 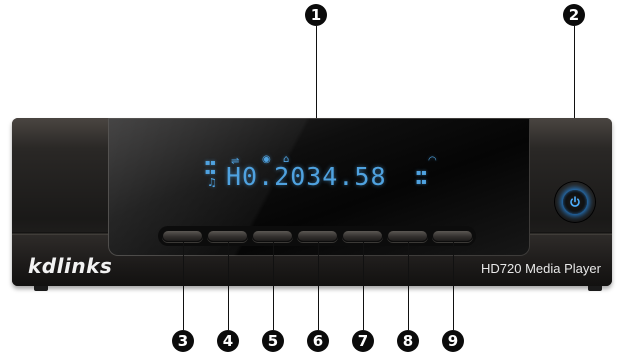 I want to click on channel-indicator-icon: ▪▪ ▪▪, so click(x=421, y=177).